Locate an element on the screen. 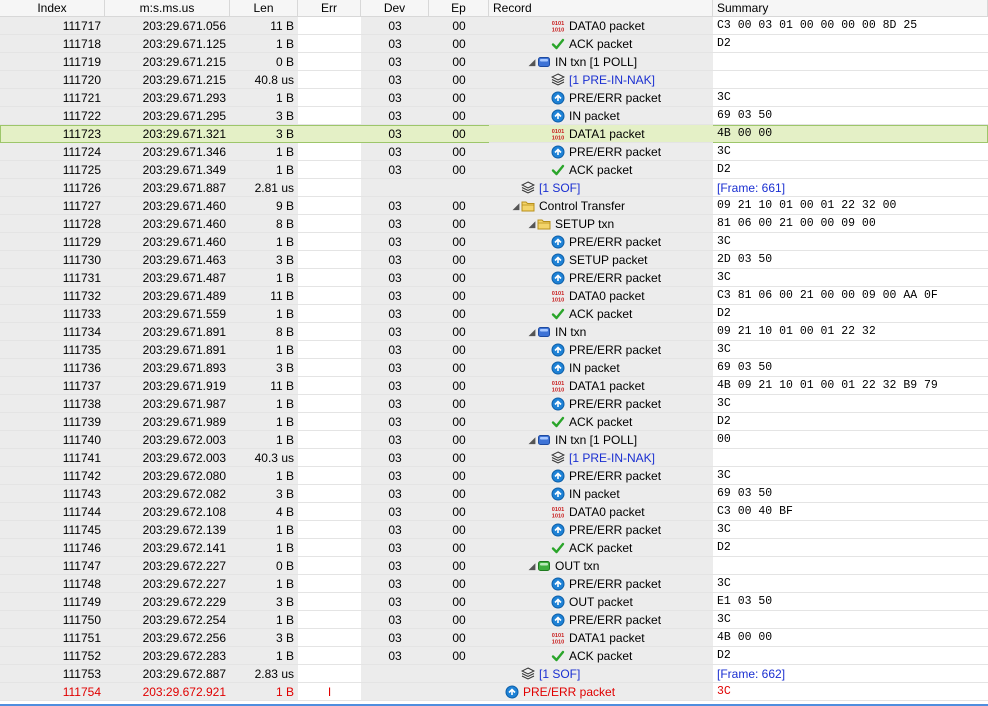 The width and height of the screenshot is (988, 706). record-label: ACK packet is located at coordinates (601, 170).